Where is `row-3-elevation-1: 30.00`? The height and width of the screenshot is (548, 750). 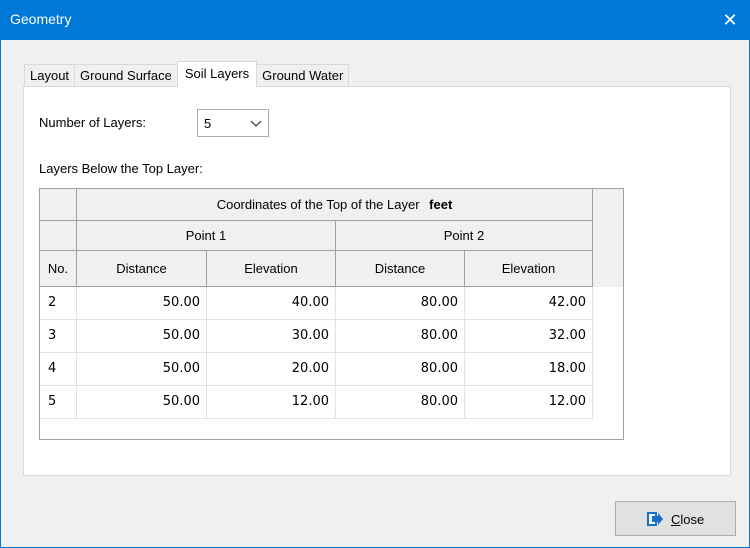
row-3-elevation-1: 30.00 is located at coordinates (271, 336).